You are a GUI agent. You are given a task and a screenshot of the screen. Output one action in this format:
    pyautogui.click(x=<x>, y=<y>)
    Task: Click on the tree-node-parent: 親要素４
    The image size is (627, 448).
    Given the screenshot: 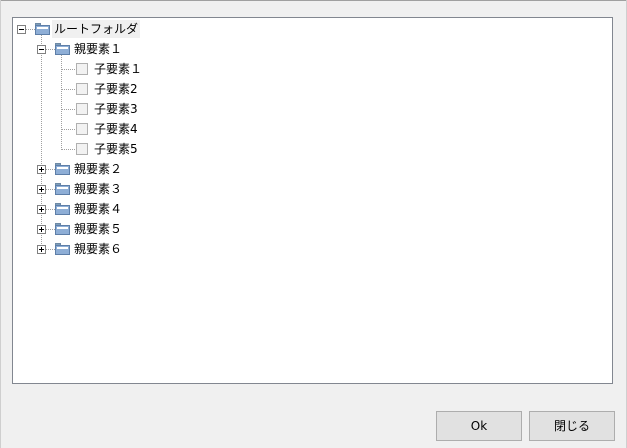 What is the action you would take?
    pyautogui.click(x=113, y=209)
    